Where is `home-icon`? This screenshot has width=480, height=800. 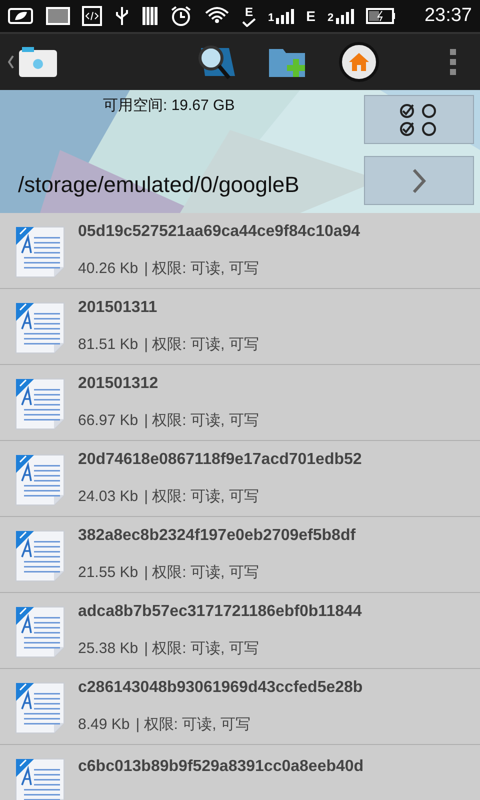
home-icon is located at coordinates (359, 62).